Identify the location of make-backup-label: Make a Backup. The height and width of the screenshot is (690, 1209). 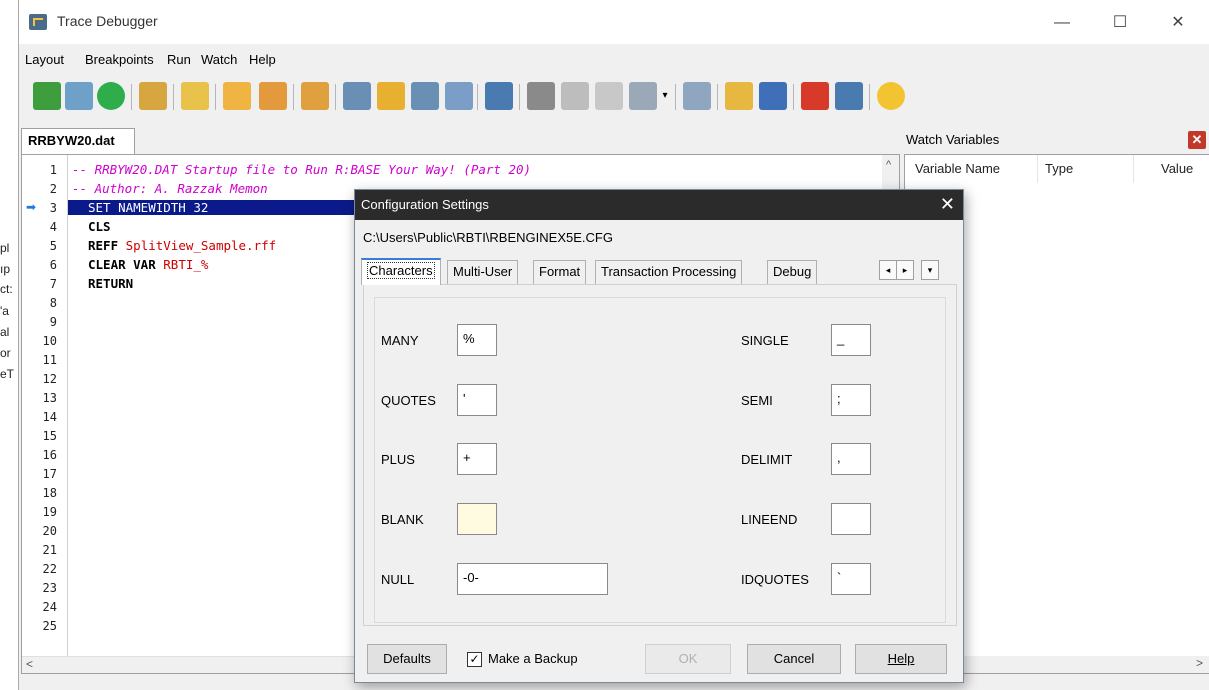
(533, 658).